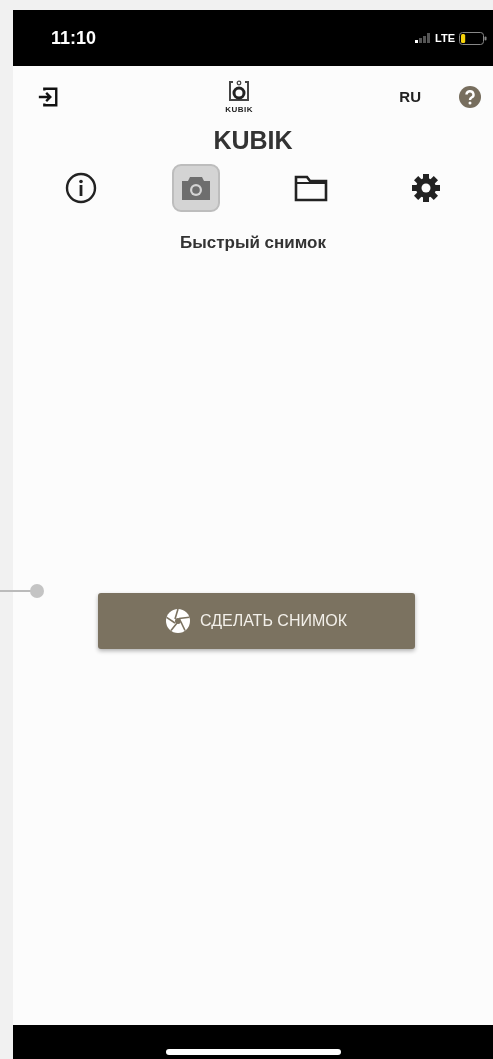 This screenshot has height=1059, width=493. What do you see at coordinates (253, 242) in the screenshot?
I see `section-title: Быстрый снимок` at bounding box center [253, 242].